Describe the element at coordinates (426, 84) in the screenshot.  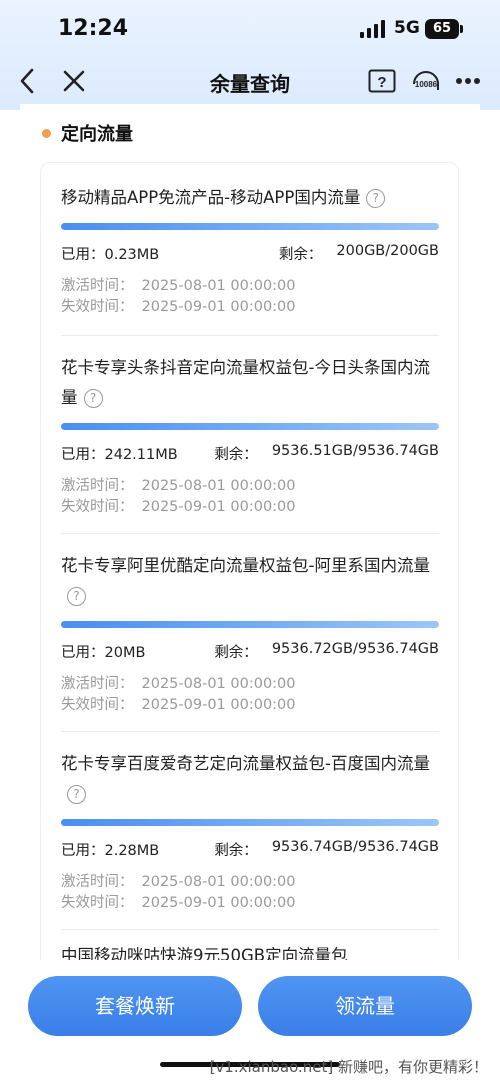
I see `service-number: 10086` at that location.